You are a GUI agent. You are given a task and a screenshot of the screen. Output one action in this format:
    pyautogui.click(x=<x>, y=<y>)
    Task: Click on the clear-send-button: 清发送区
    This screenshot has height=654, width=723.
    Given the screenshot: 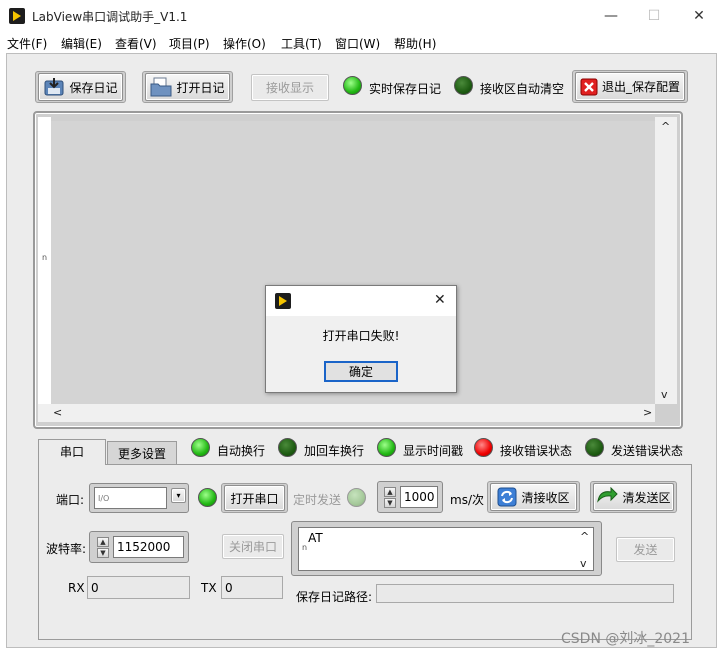 What is the action you would take?
    pyautogui.click(x=633, y=497)
    